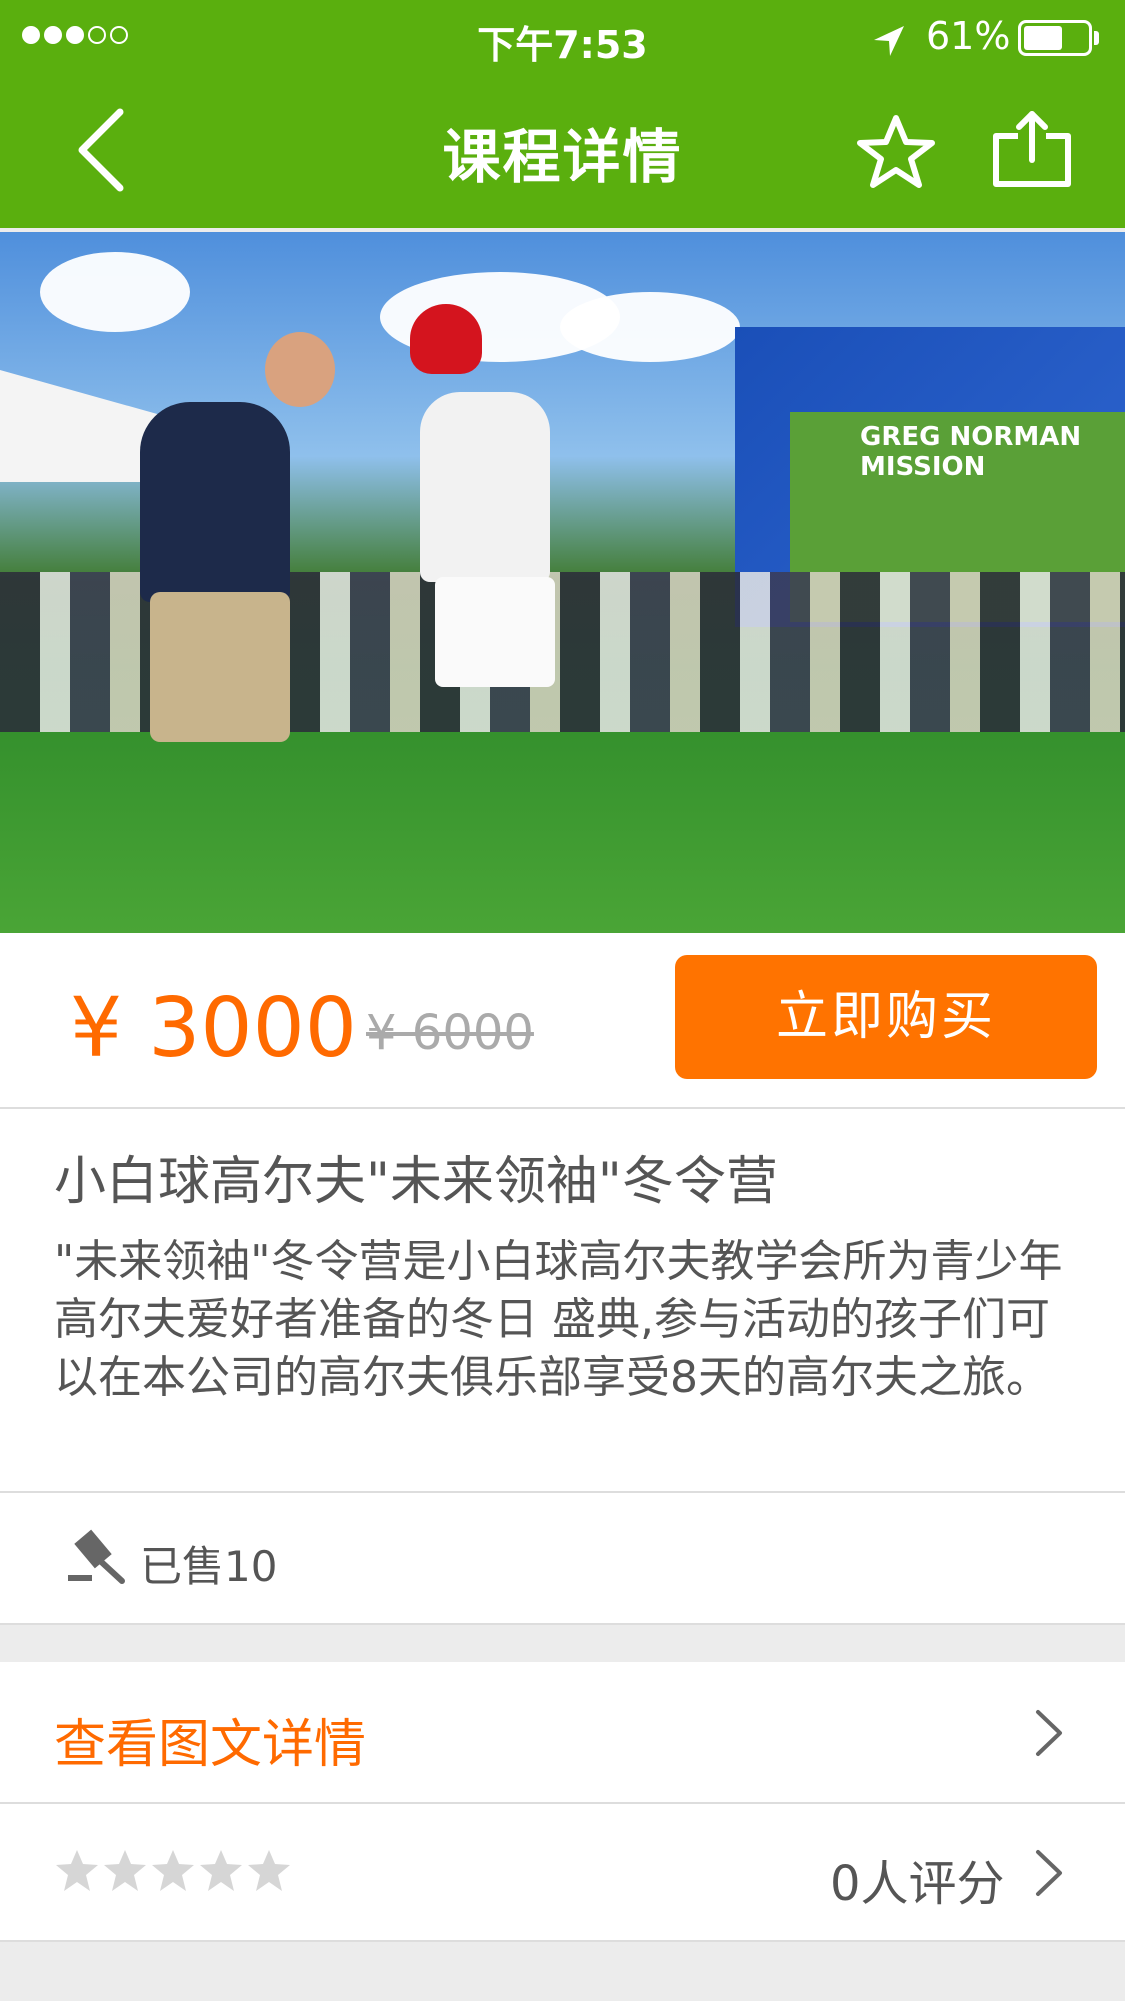  What do you see at coordinates (210, 1745) in the screenshot?
I see `view-details-label: 查看图文详情` at bounding box center [210, 1745].